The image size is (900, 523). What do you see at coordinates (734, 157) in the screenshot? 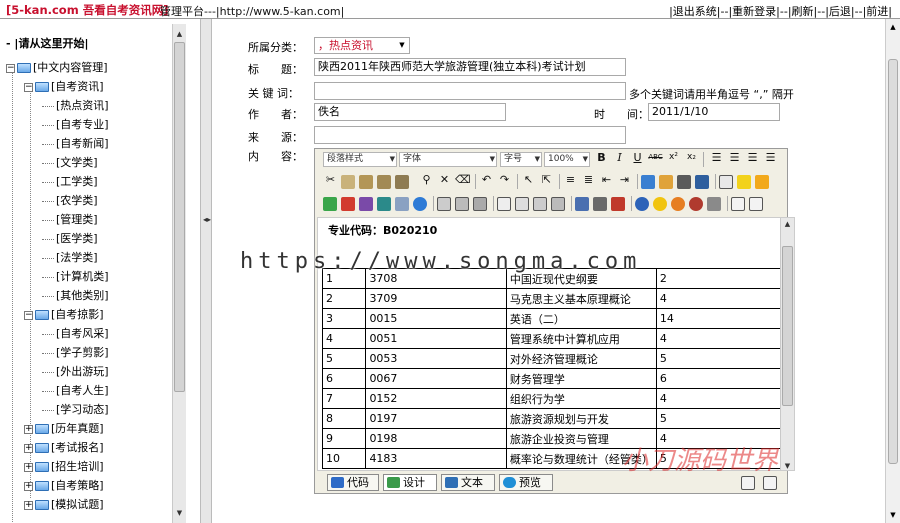
I see `align-center-icon: ☰` at bounding box center [734, 157].